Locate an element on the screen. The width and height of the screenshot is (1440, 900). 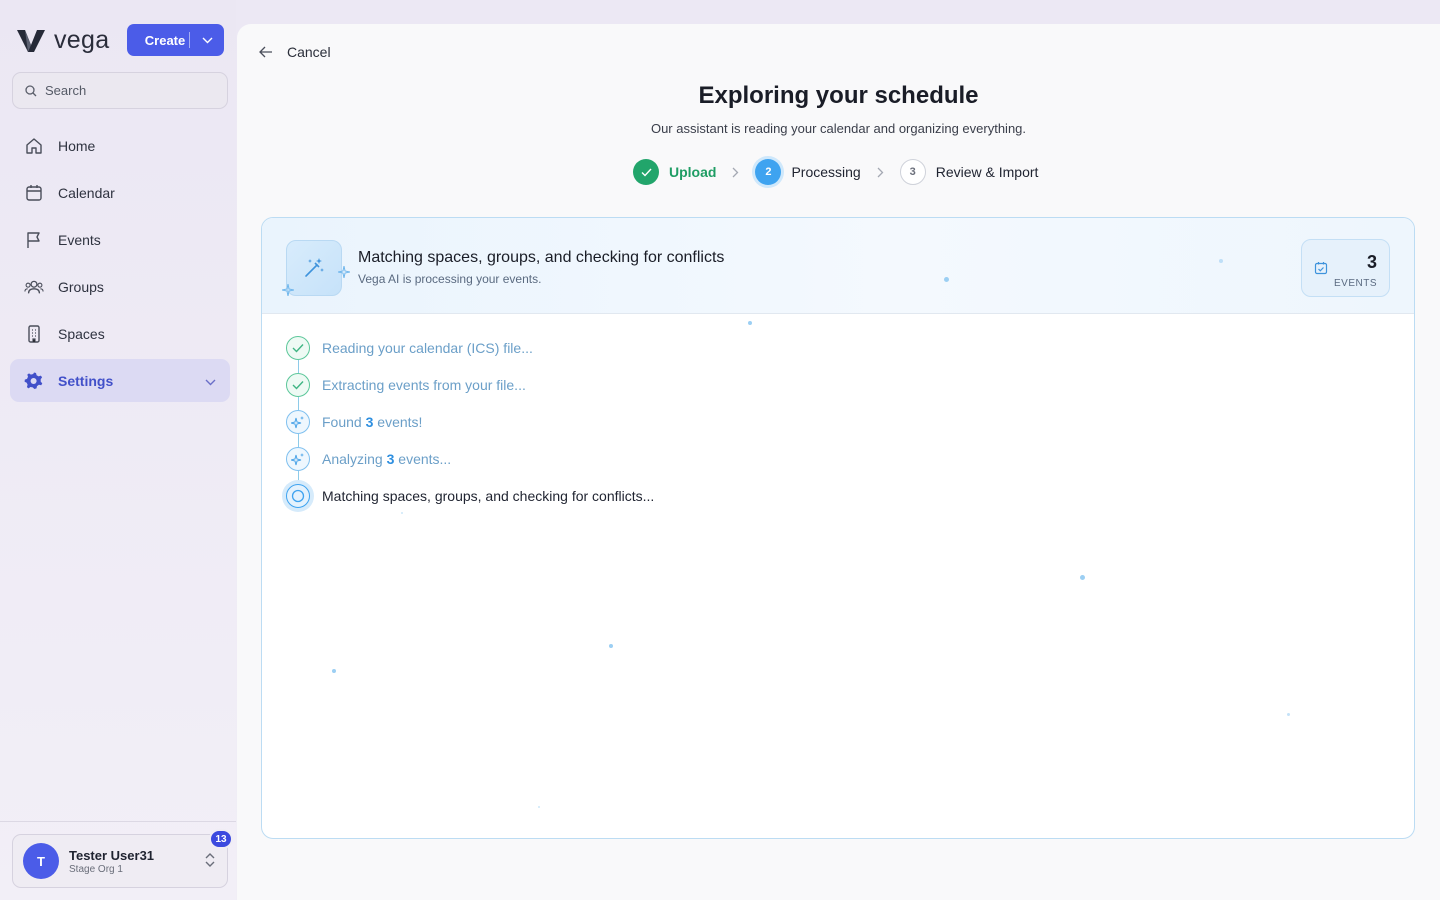
calendar-icon is located at coordinates (34, 193).